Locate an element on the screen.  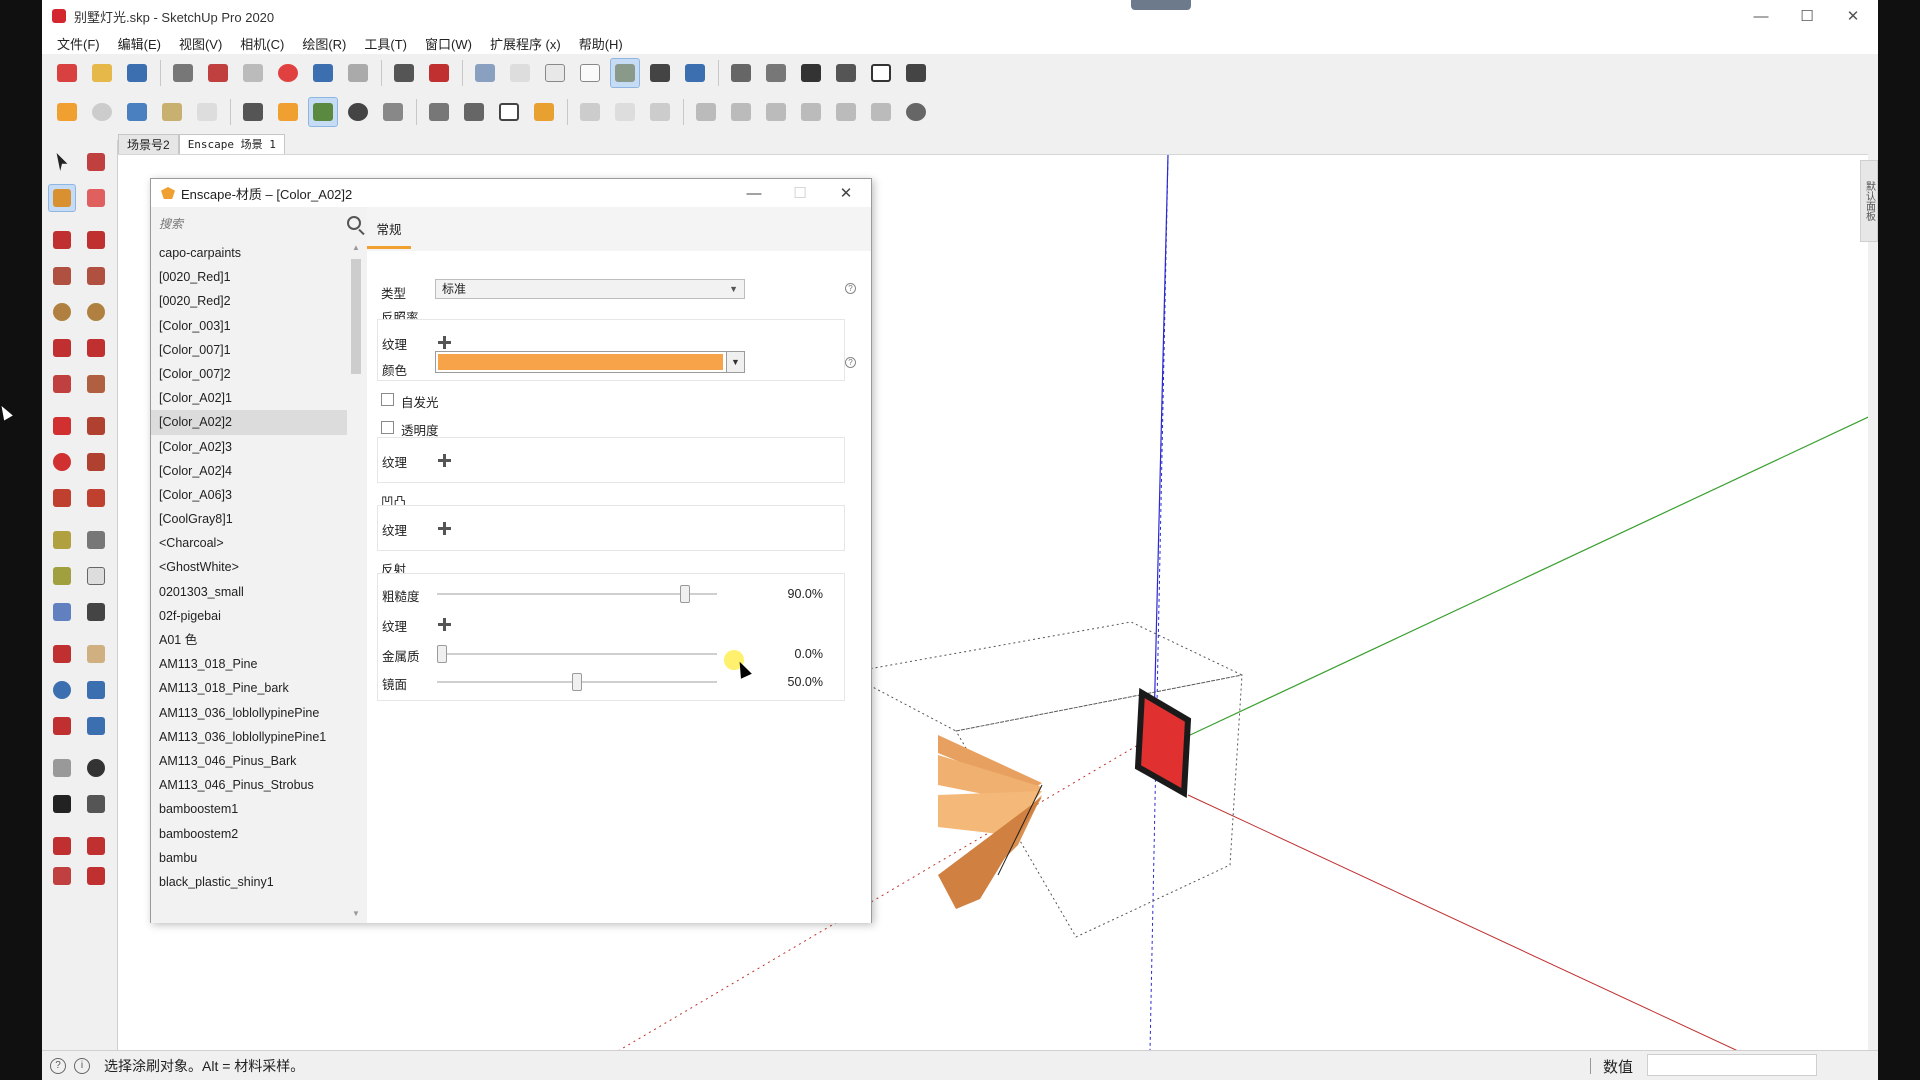
metallic-slider is located at coordinates (442, 654).